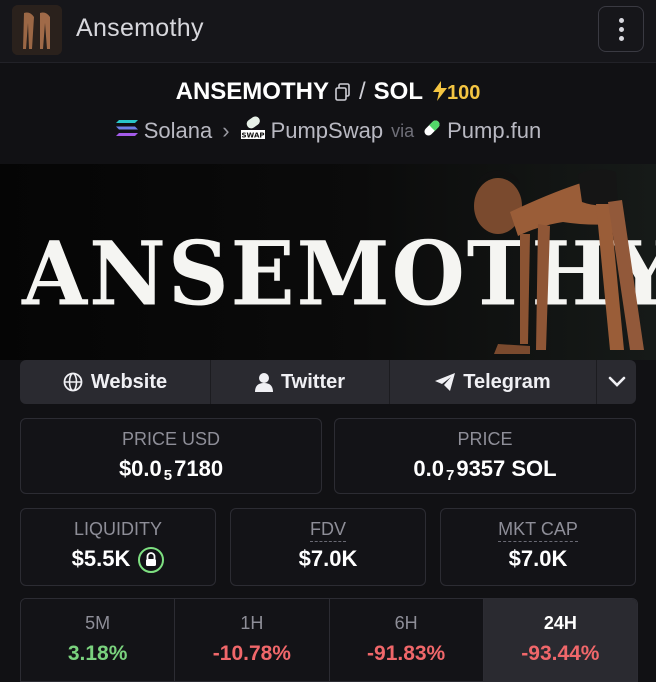 This screenshot has height=682, width=656. I want to click on liquidity-value: $5.5K, so click(101, 558).